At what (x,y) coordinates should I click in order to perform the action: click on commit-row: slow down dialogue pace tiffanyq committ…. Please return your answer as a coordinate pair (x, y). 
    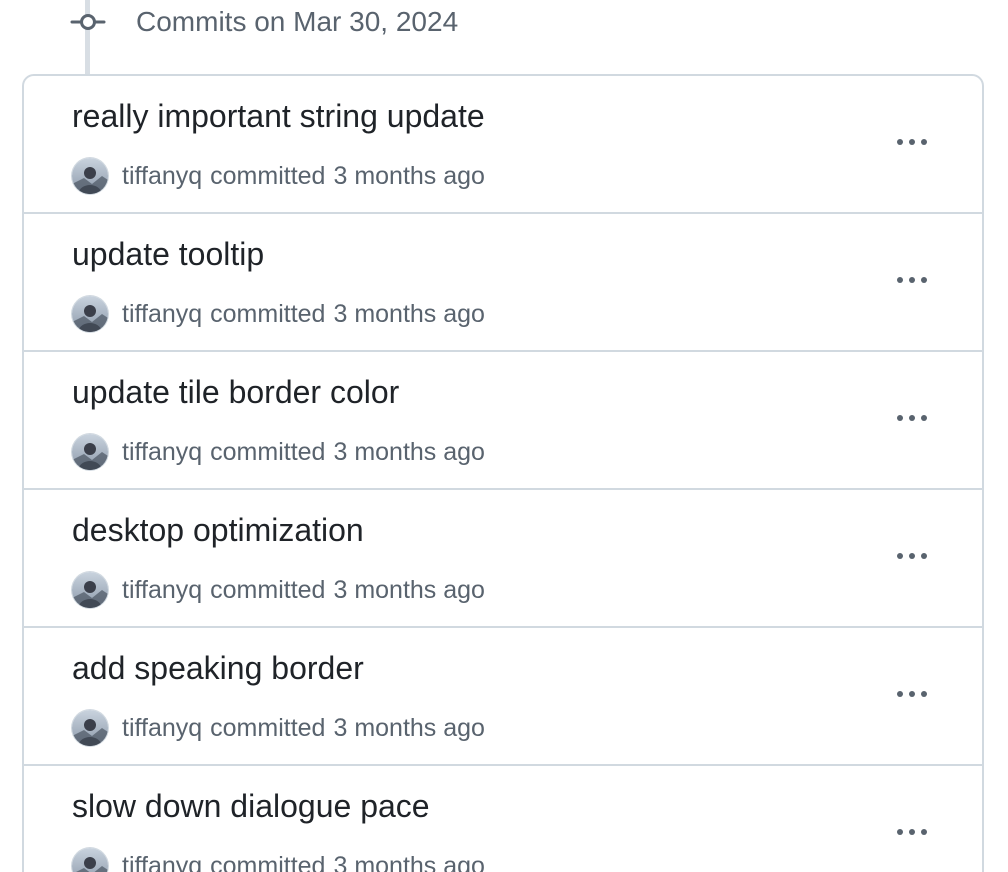
    Looking at the image, I should click on (503, 819).